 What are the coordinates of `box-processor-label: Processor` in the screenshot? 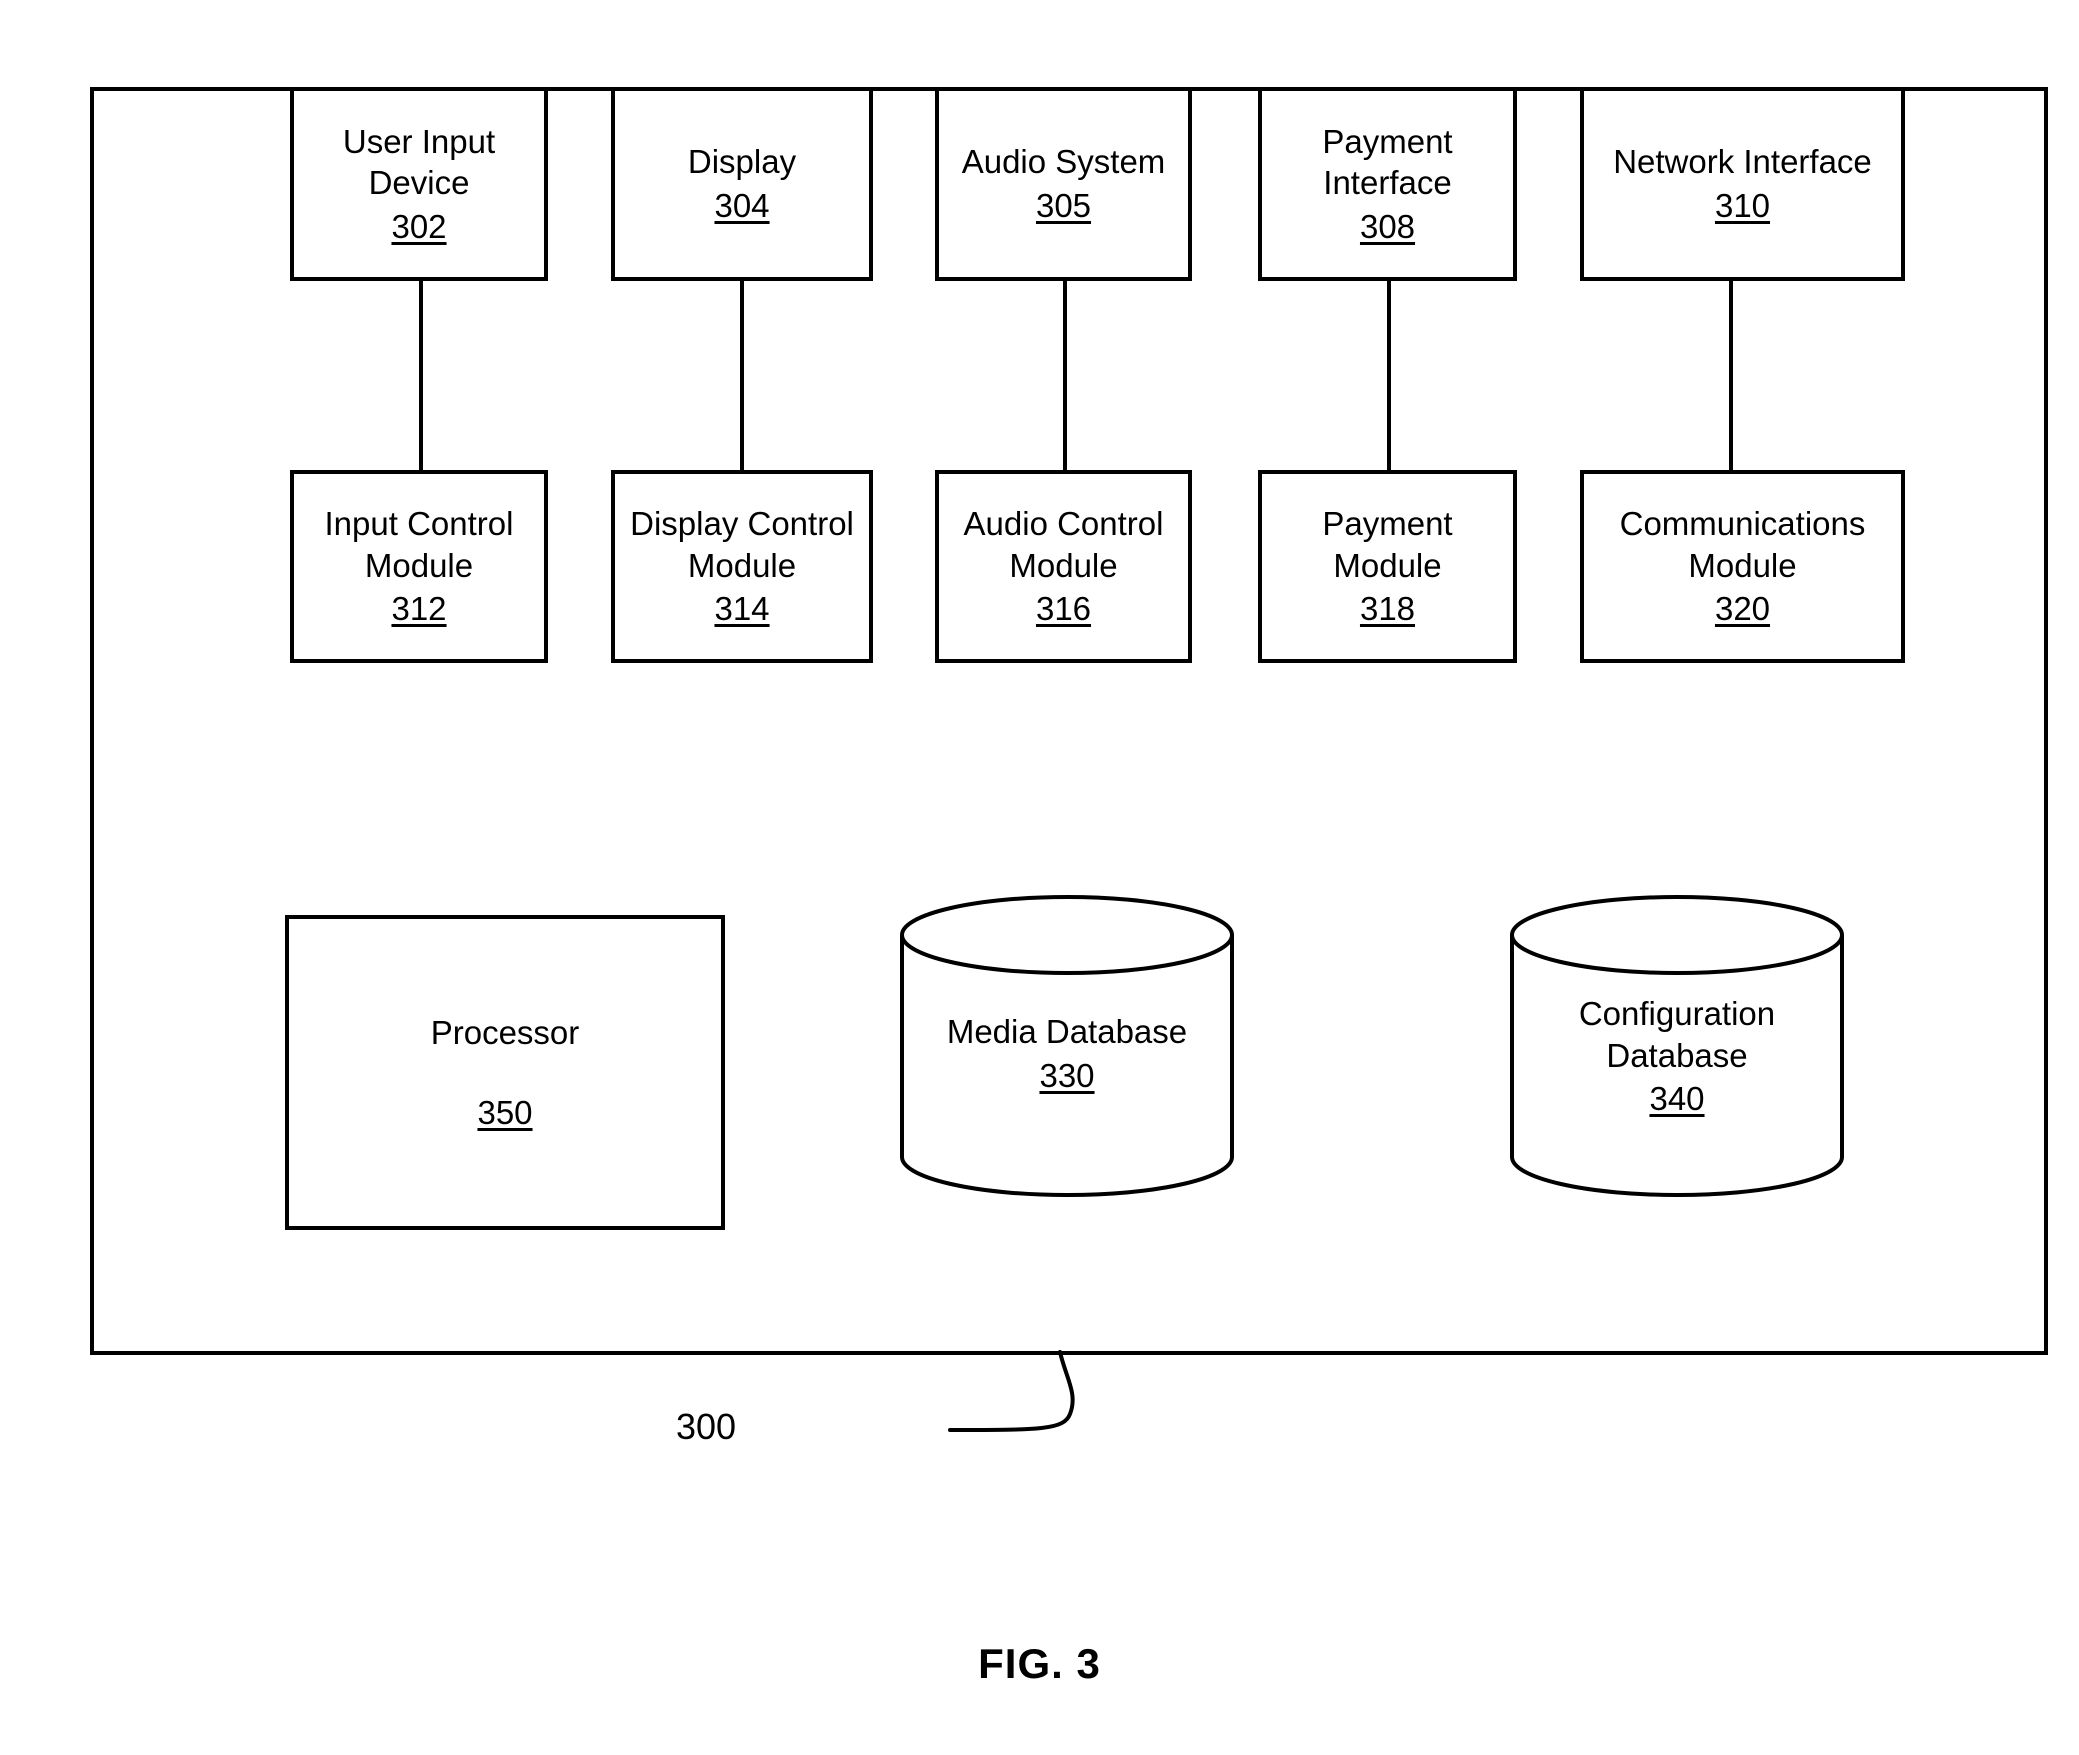 It's located at (505, 1032).